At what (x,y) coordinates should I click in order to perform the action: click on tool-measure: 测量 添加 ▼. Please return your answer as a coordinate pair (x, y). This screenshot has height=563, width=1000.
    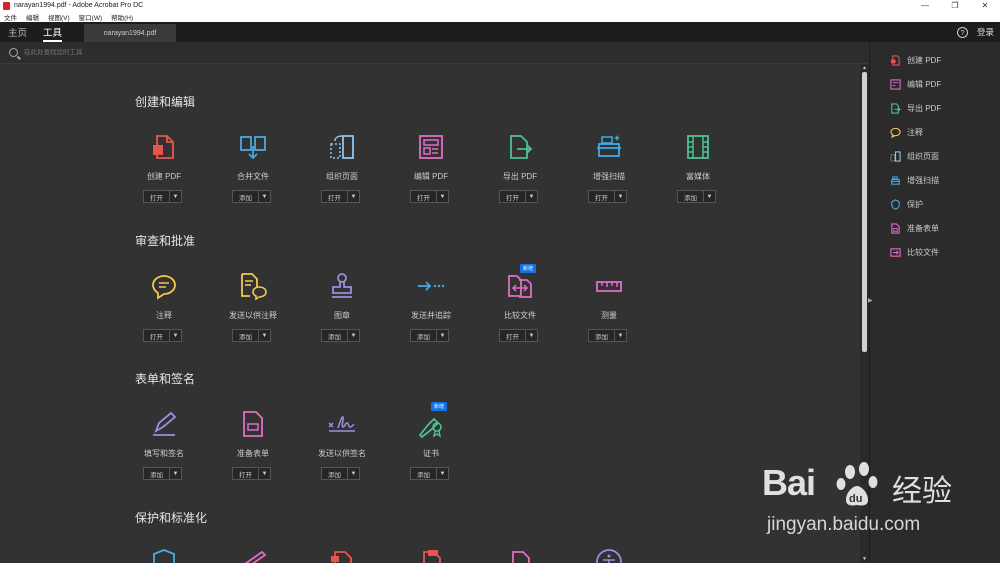
    Looking at the image, I should click on (624, 306).